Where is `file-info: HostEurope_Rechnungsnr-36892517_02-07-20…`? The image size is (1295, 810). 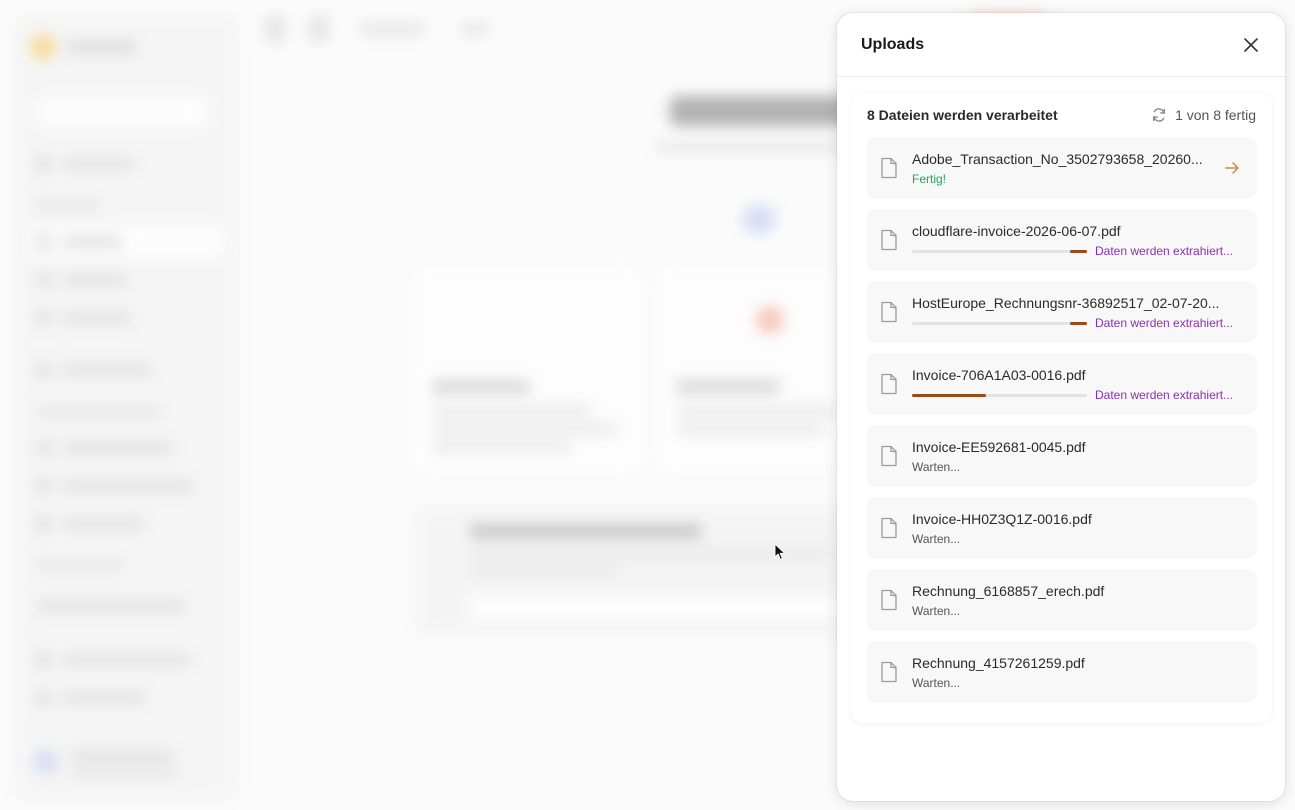 file-info: HostEurope_Rechnungsnr-36892517_02-07-20… is located at coordinates (1077, 312).